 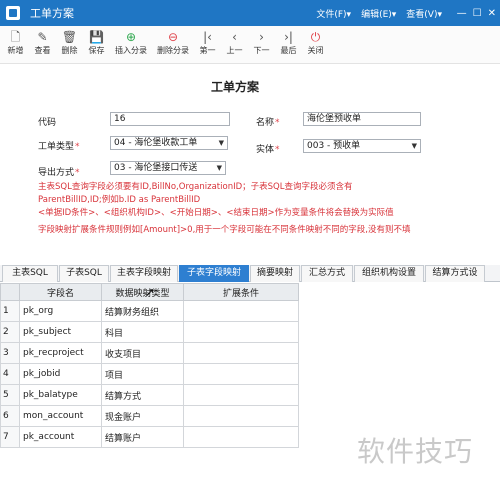 I want to click on type-cell: 项目, so click(x=142, y=374).